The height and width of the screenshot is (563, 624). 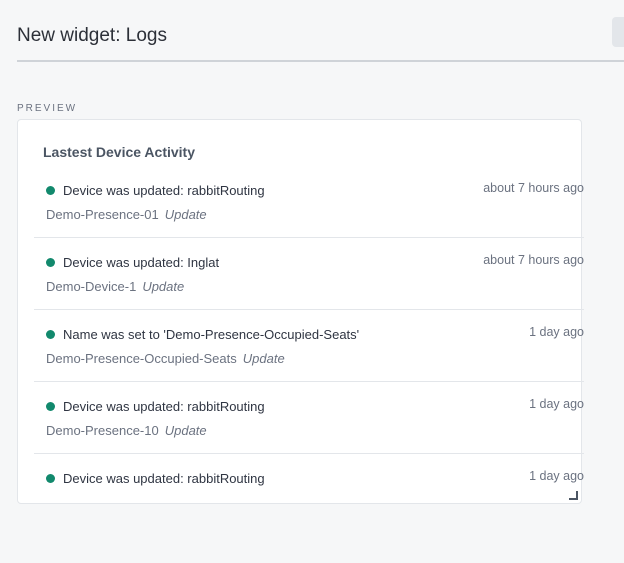 I want to click on header-action-button, so click(x=618, y=32).